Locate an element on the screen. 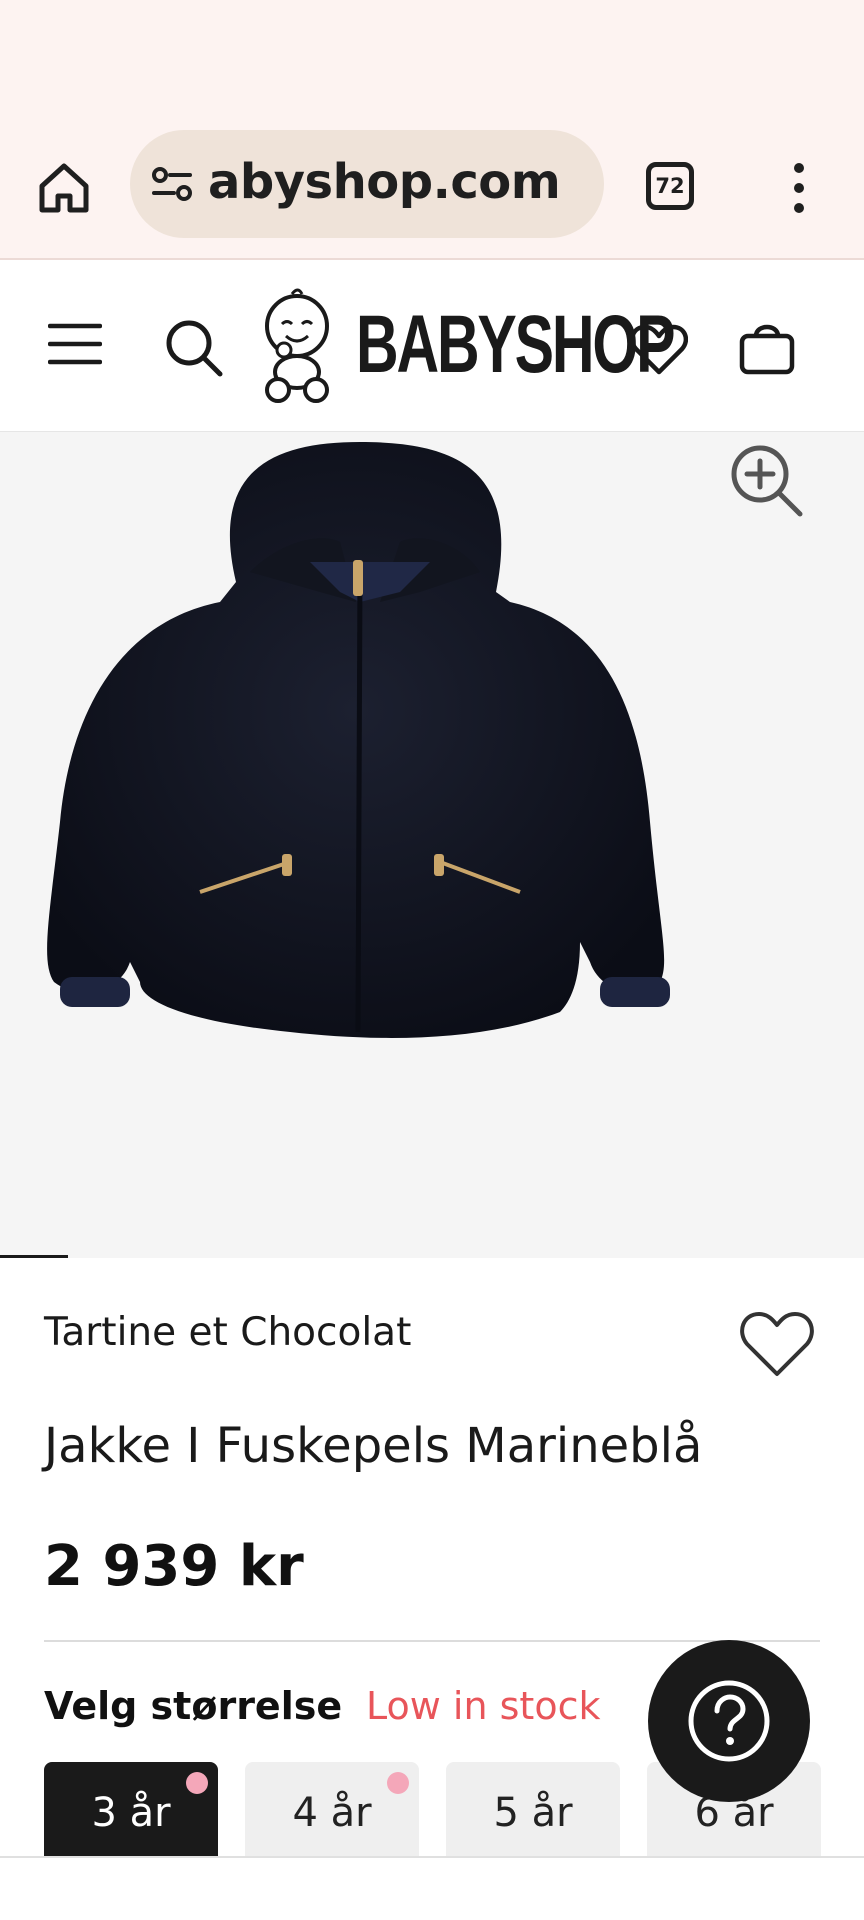 Image resolution: width=864 pixels, height=1920 pixels. size-option-4-ar: 4 år is located at coordinates (332, 1810).